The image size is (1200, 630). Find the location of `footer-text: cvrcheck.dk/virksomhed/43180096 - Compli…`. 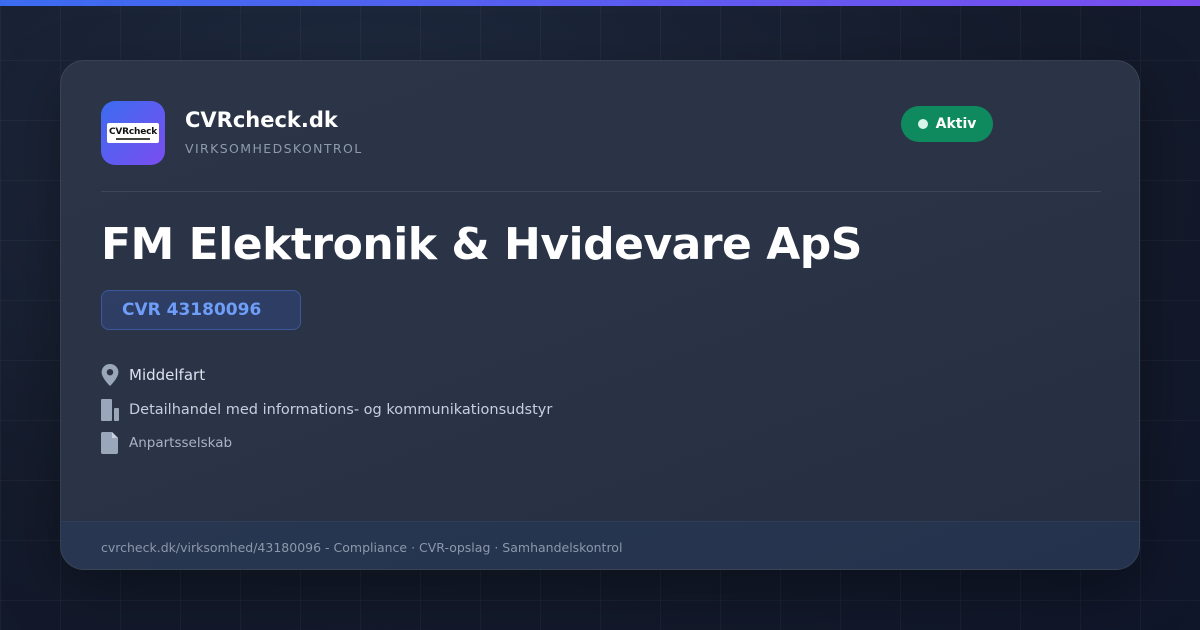

footer-text: cvrcheck.dk/virksomhed/43180096 - Compli… is located at coordinates (362, 547).